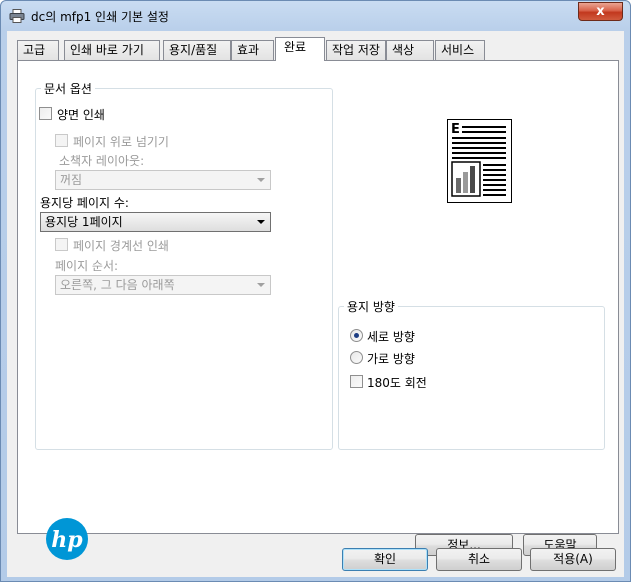  Describe the element at coordinates (410, 50) in the screenshot. I see `tab-color: 색상` at that location.